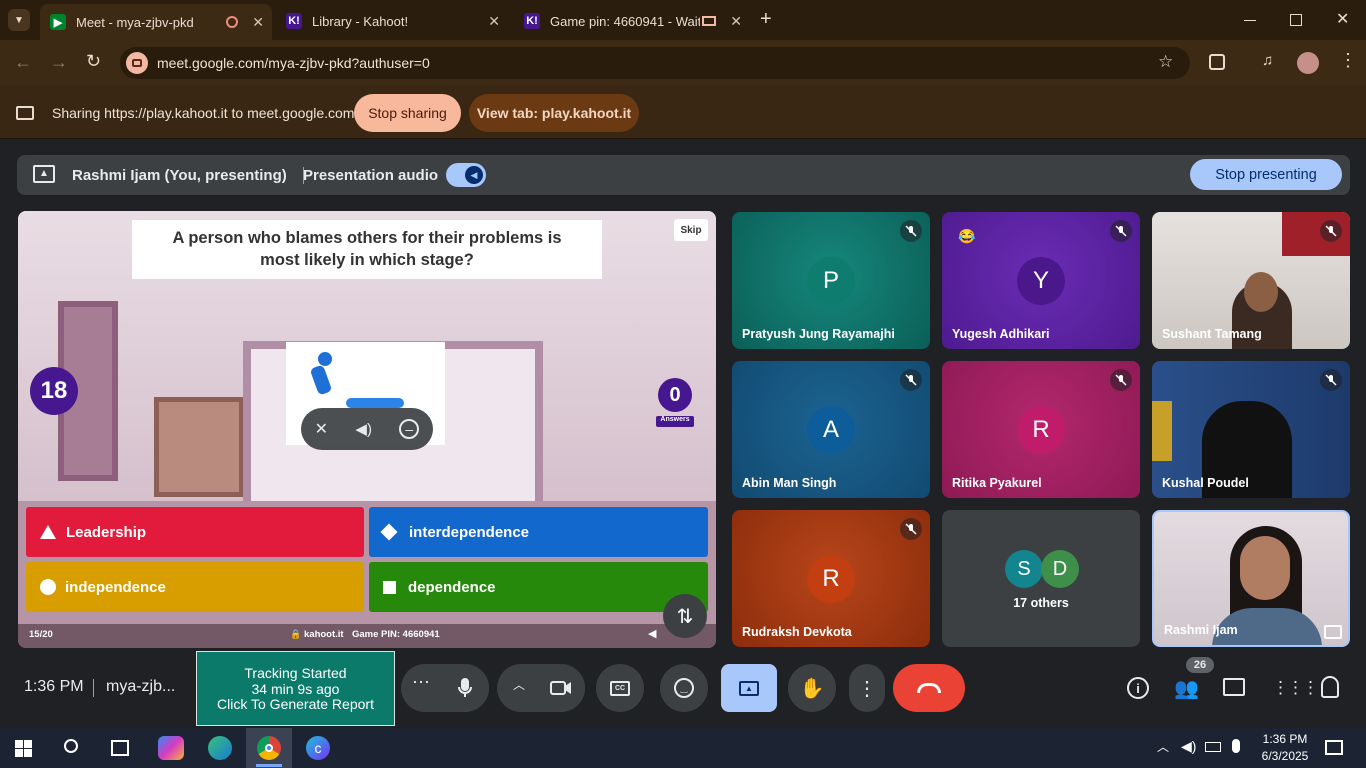  Describe the element at coordinates (269, 748) in the screenshot. I see `chrome-taskbar-item` at that location.